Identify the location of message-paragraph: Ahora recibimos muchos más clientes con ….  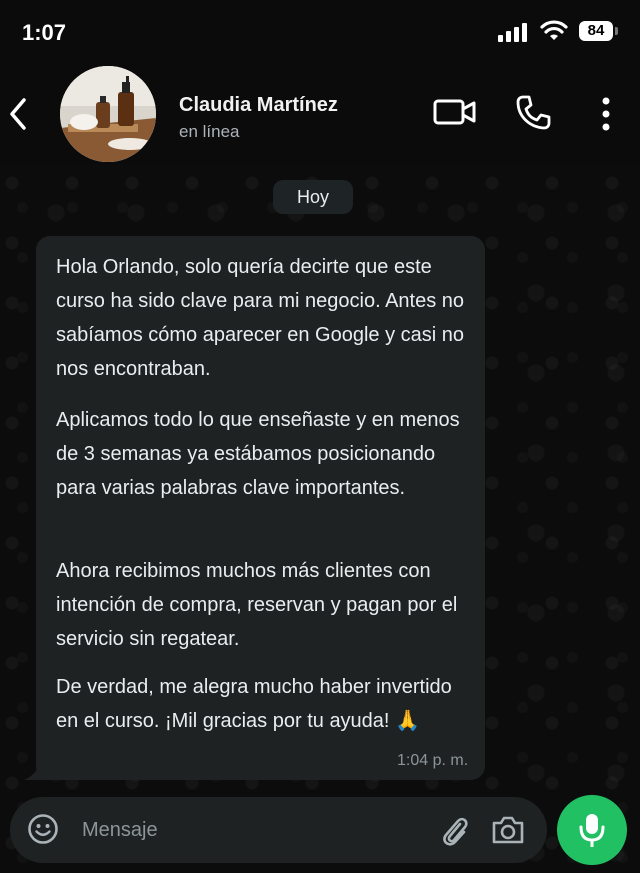
(257, 605).